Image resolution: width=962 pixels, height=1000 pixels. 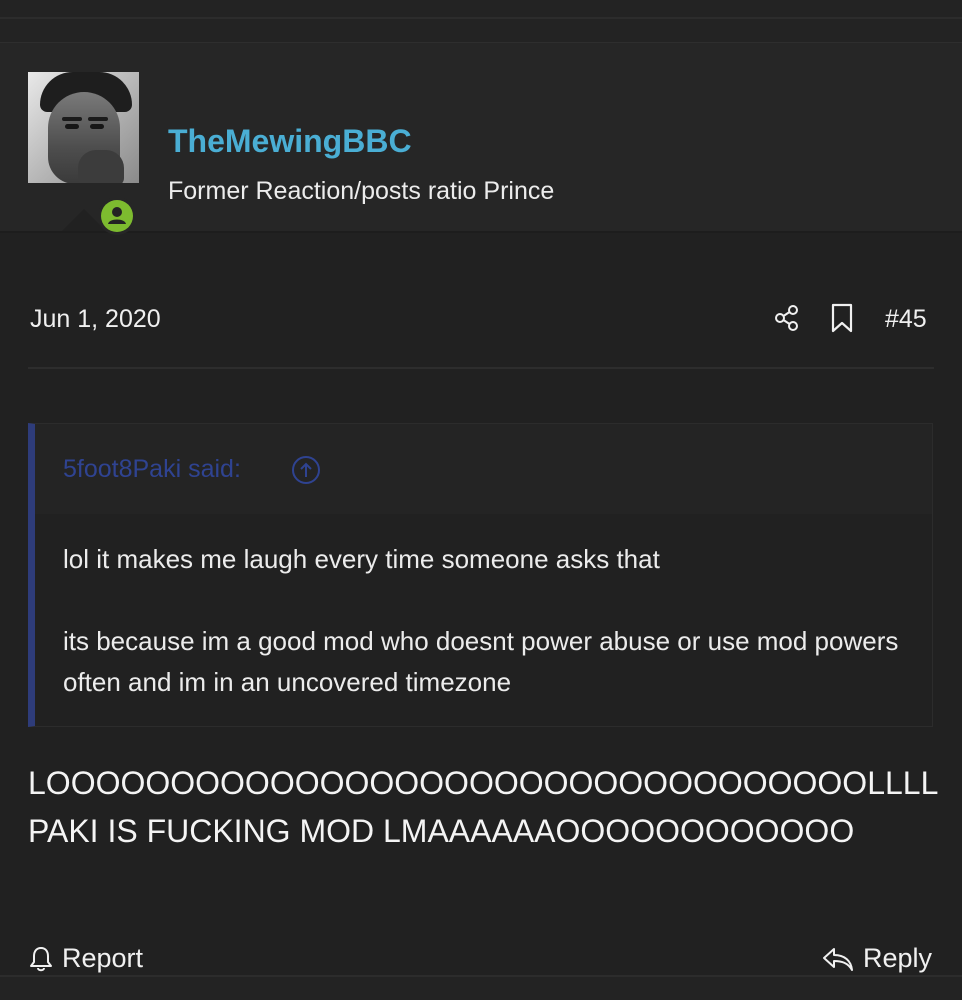 What do you see at coordinates (897, 958) in the screenshot?
I see `reply-label: Reply` at bounding box center [897, 958].